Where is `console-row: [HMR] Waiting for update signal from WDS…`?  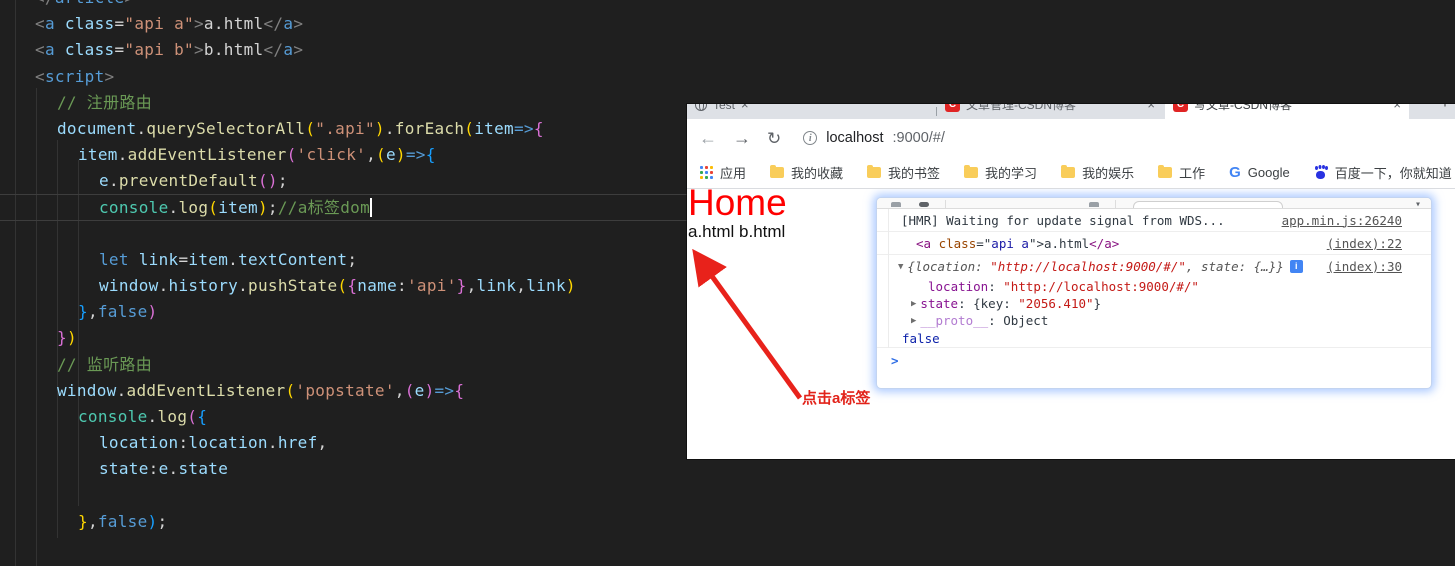
console-row: [HMR] Waiting for update signal from WDS… is located at coordinates (1154, 220).